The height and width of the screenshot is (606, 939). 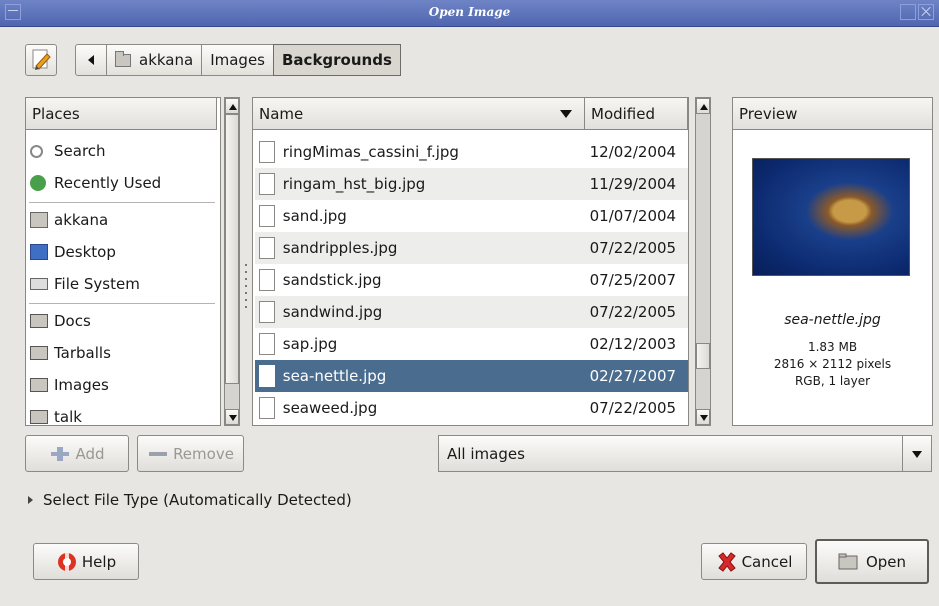 I want to click on pane-resize-grip, so click(x=246, y=287).